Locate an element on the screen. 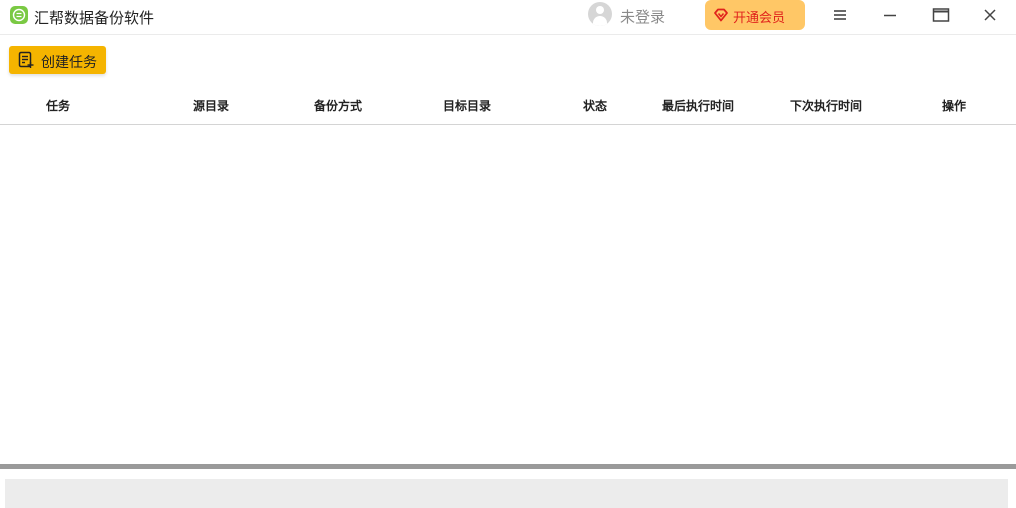 The height and width of the screenshot is (508, 1016). table-header: 任务 源目录 备份方式 目标目录 状态 最后执行时间 下次执行时间 操作 is located at coordinates (508, 105).